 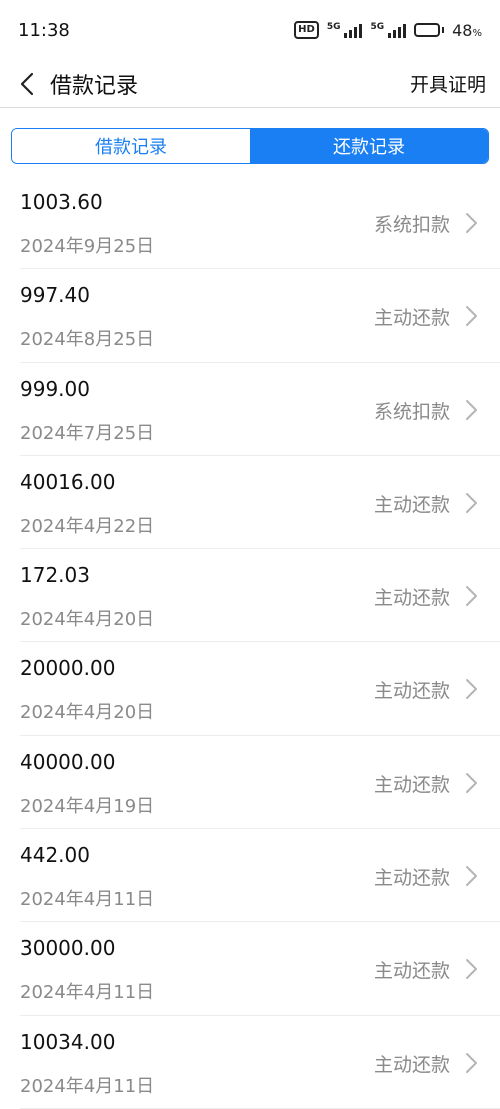 What do you see at coordinates (68, 1041) in the screenshot?
I see `record-amount: 10034.00` at bounding box center [68, 1041].